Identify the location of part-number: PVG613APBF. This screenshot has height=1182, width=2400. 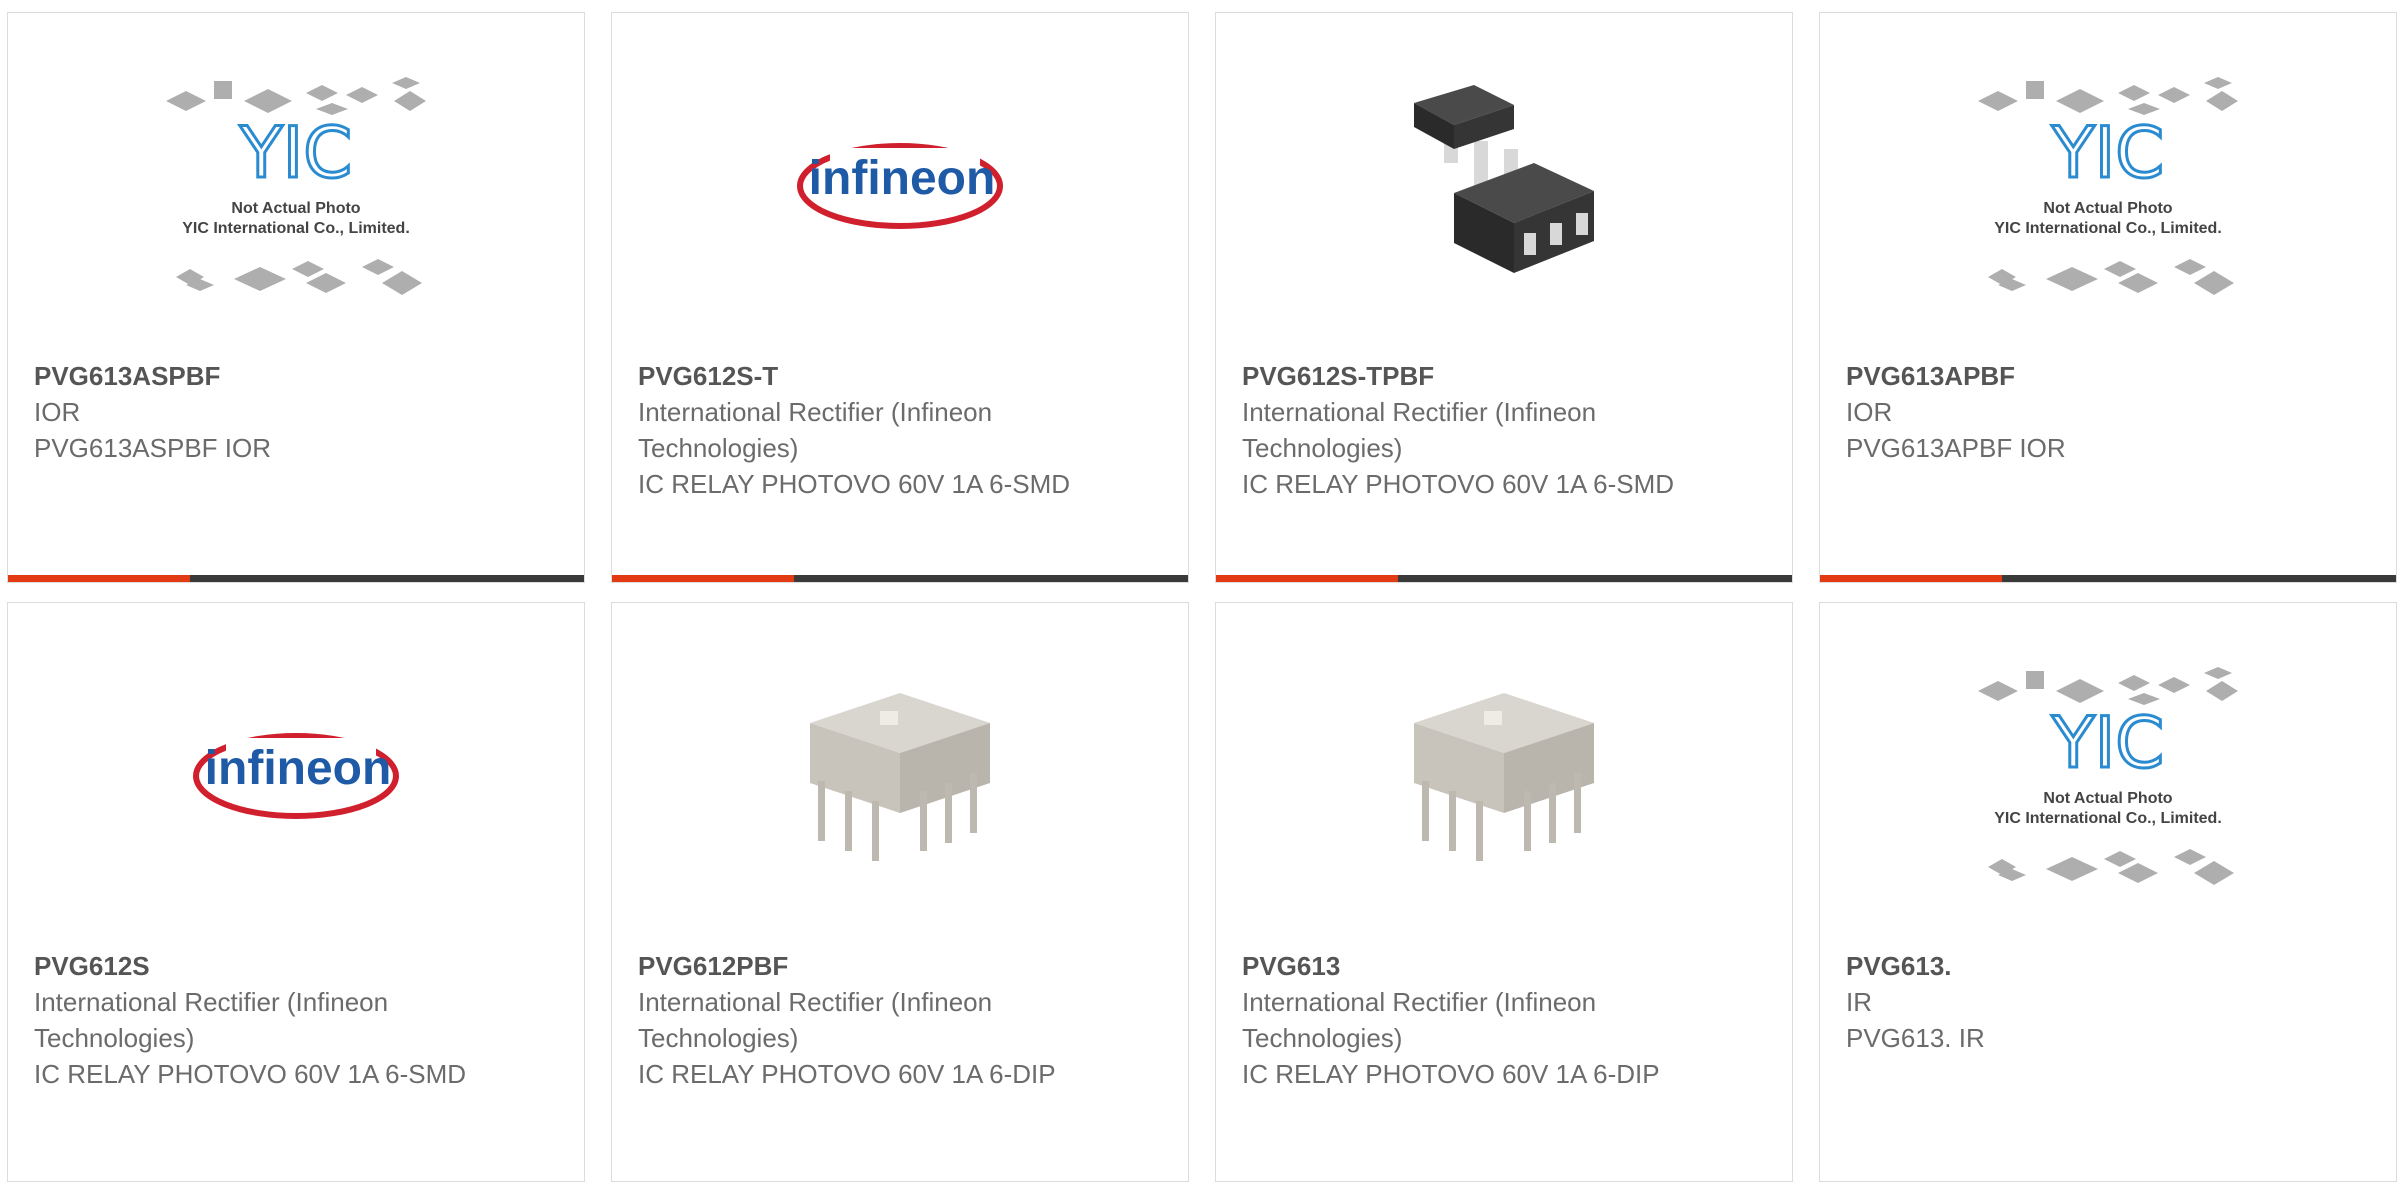
(2066, 376).